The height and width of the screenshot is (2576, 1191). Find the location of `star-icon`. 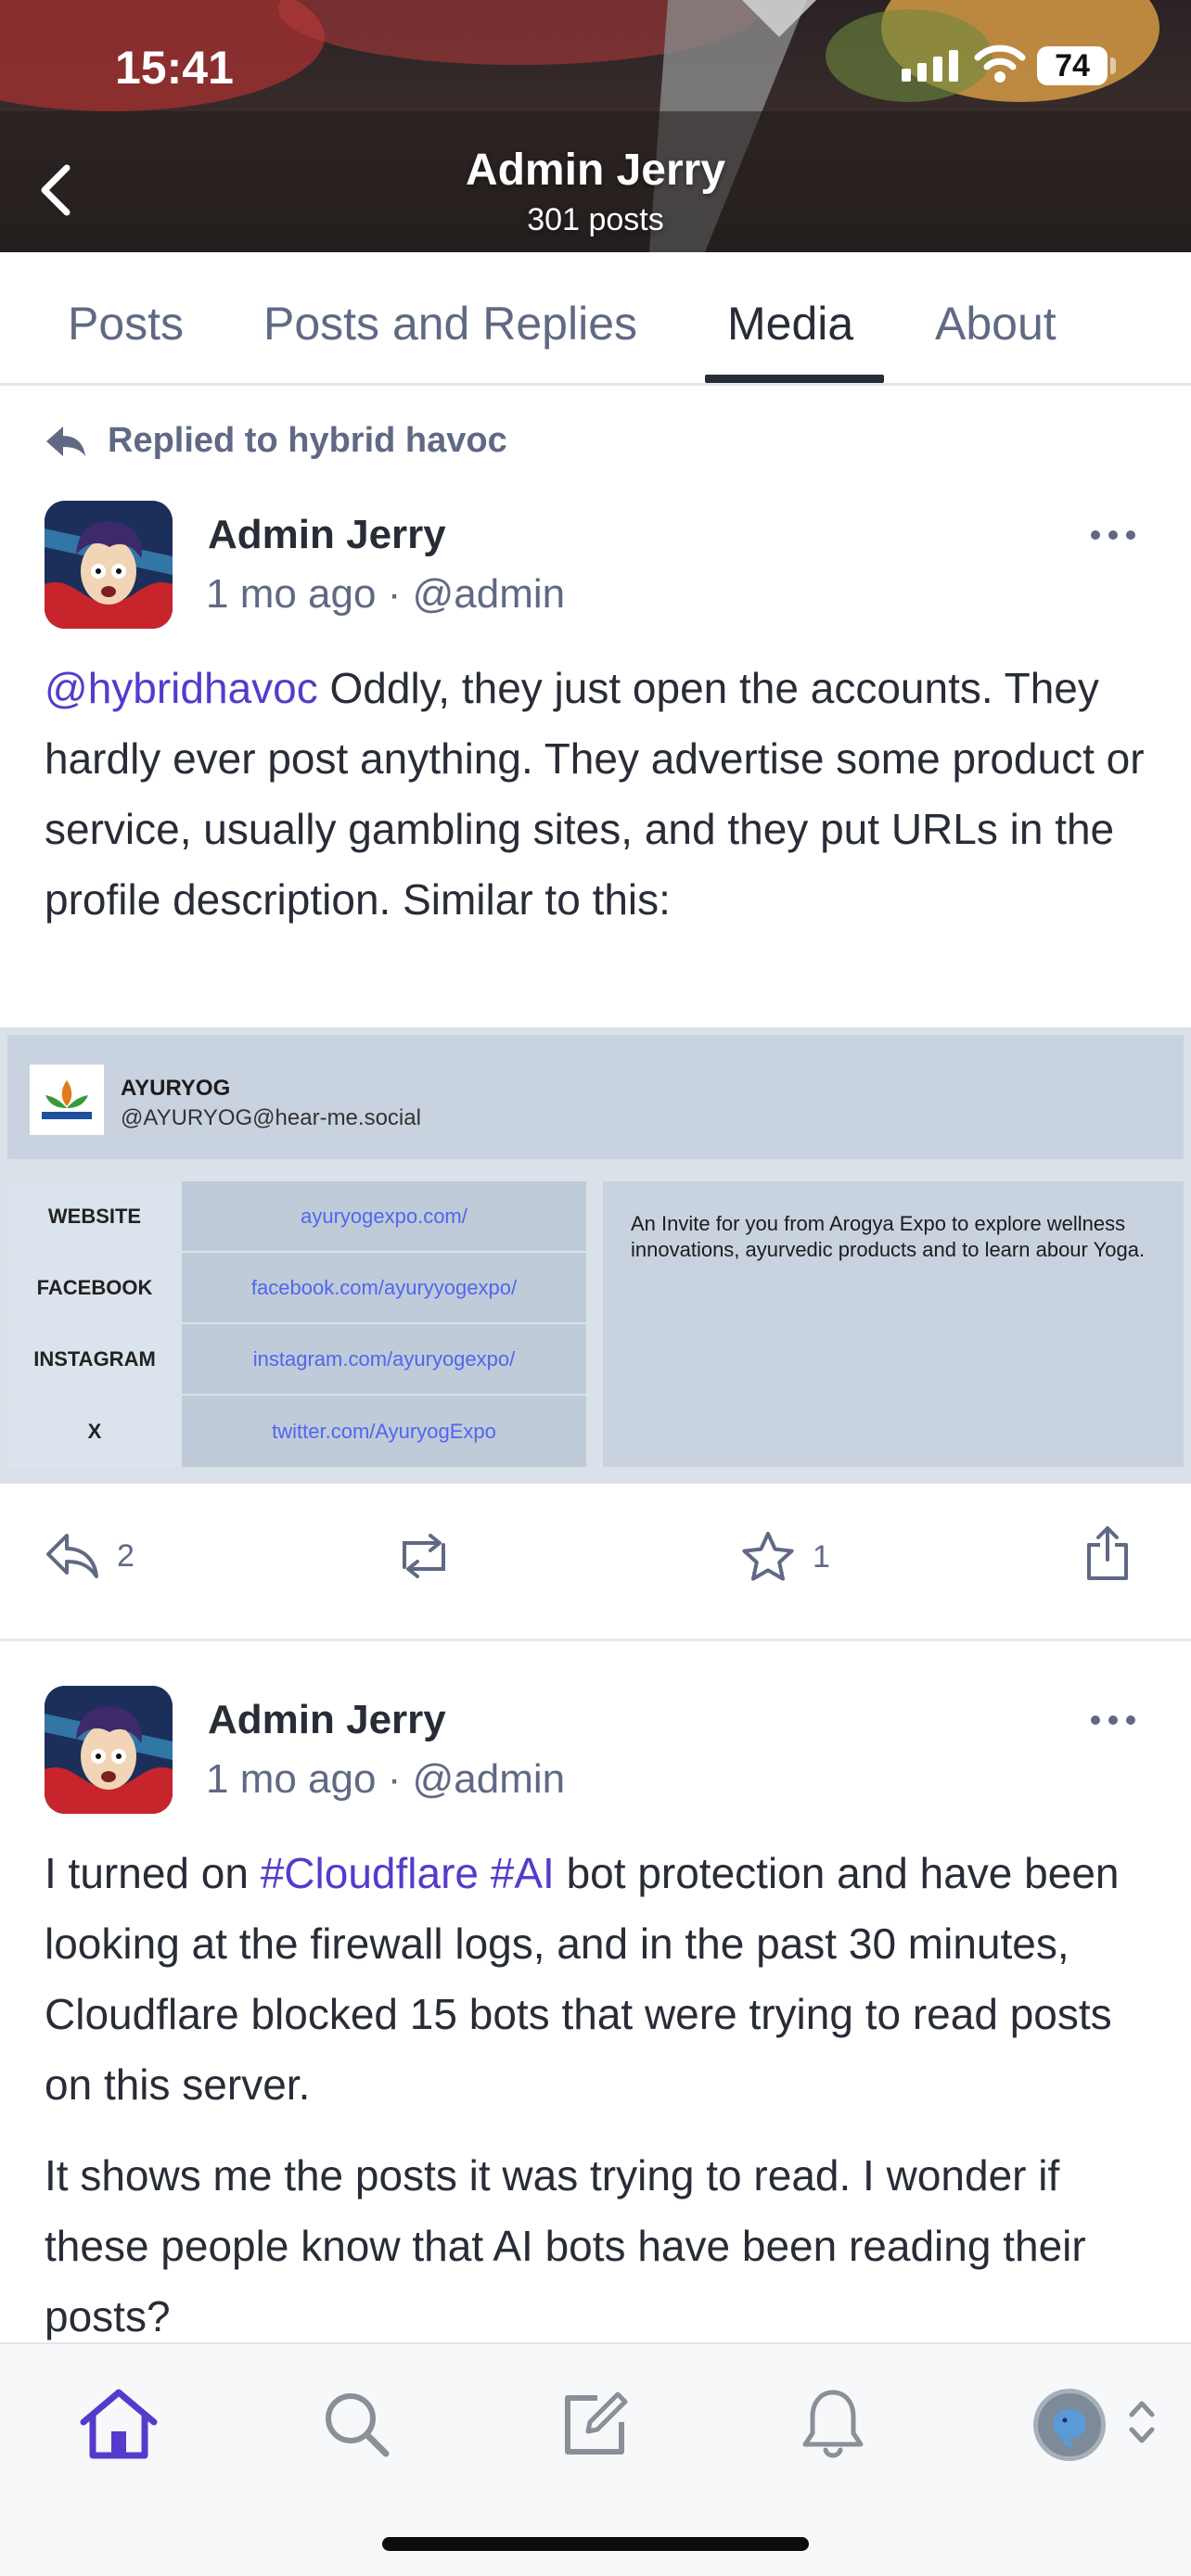

star-icon is located at coordinates (768, 1557).